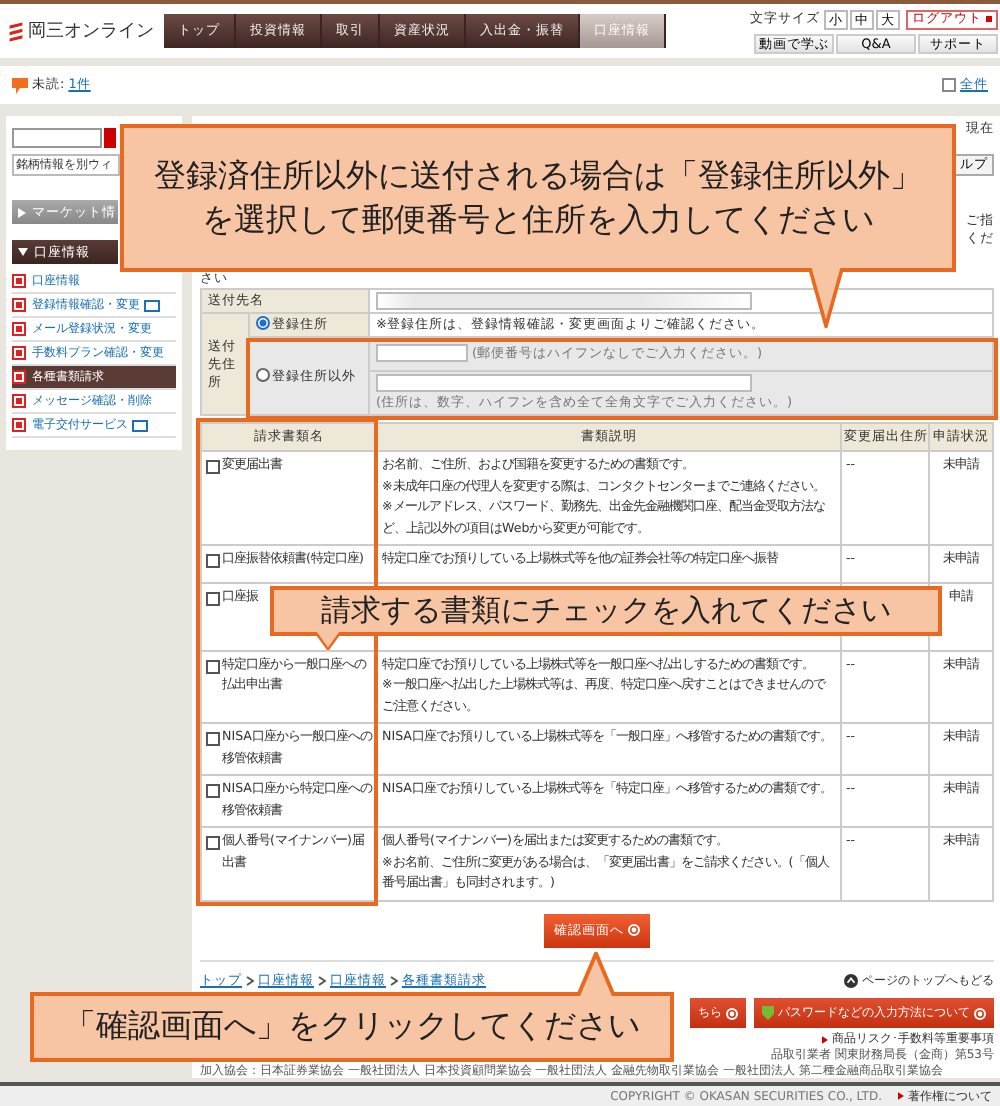 The image size is (1000, 1106). I want to click on search-field, so click(57, 138).